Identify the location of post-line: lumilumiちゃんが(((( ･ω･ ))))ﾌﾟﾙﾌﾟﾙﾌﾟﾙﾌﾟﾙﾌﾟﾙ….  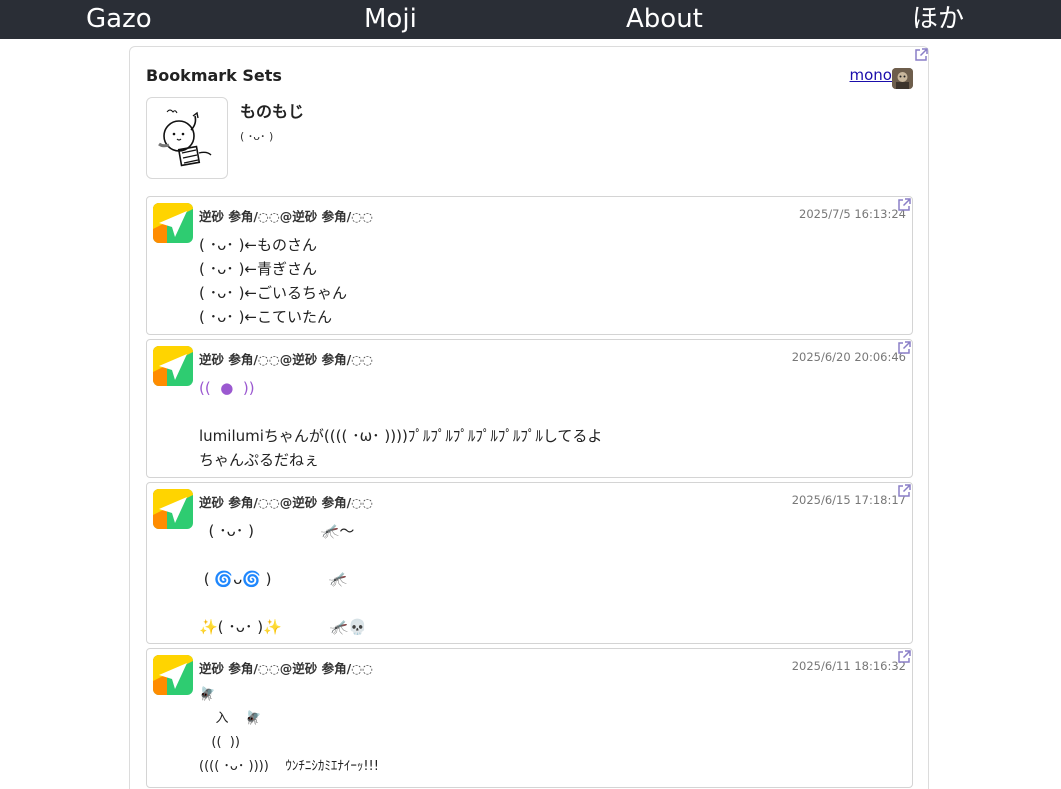
(401, 436).